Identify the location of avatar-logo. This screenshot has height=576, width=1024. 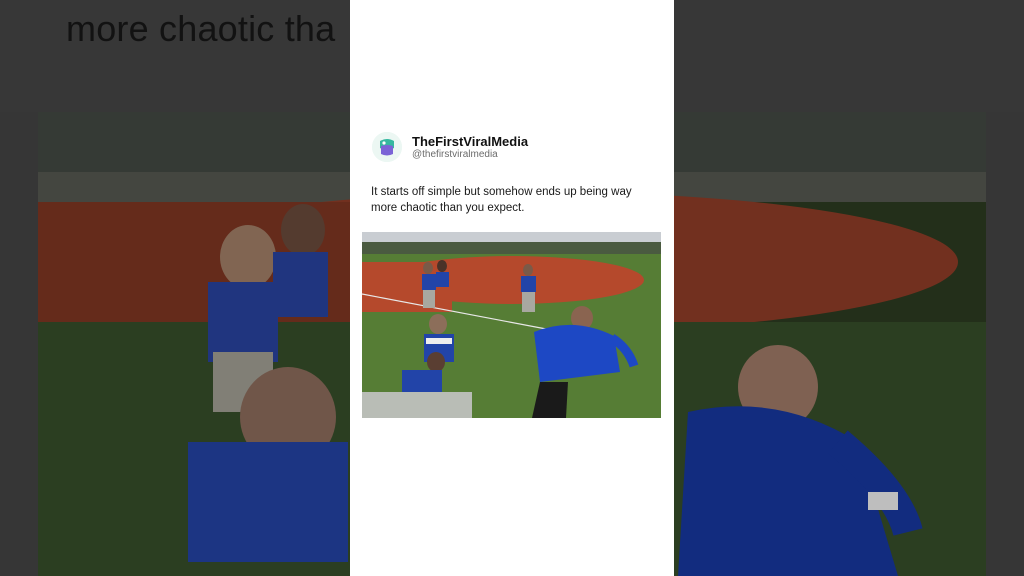
(387, 147).